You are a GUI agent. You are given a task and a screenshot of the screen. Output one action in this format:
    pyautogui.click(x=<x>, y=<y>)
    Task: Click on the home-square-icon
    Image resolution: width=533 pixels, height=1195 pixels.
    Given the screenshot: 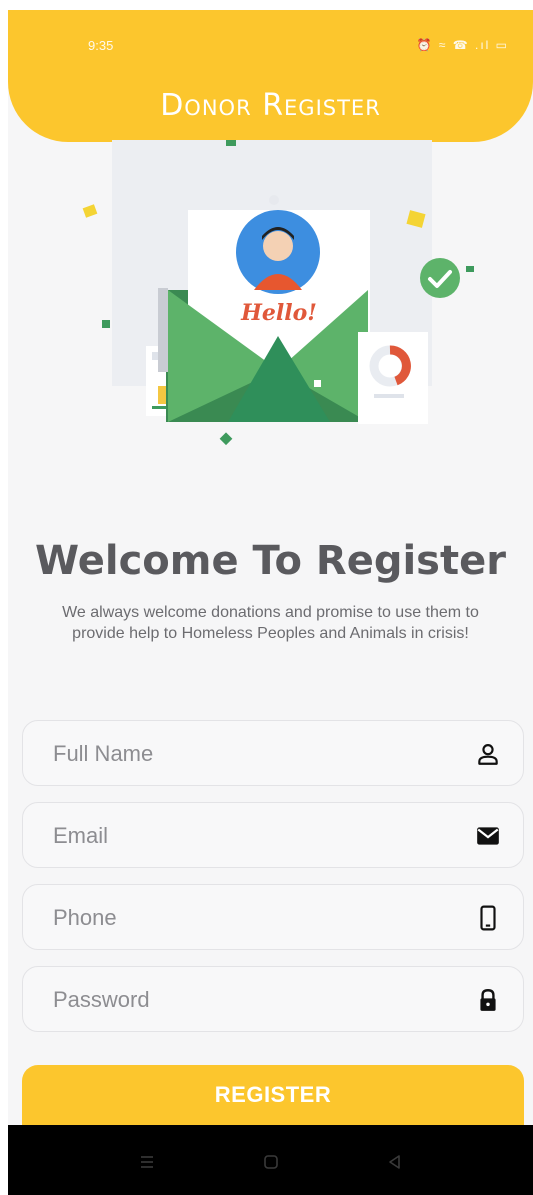 What is the action you would take?
    pyautogui.click(x=271, y=1162)
    